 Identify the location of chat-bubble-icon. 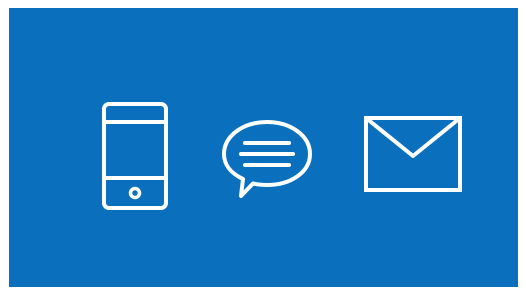
(267, 159).